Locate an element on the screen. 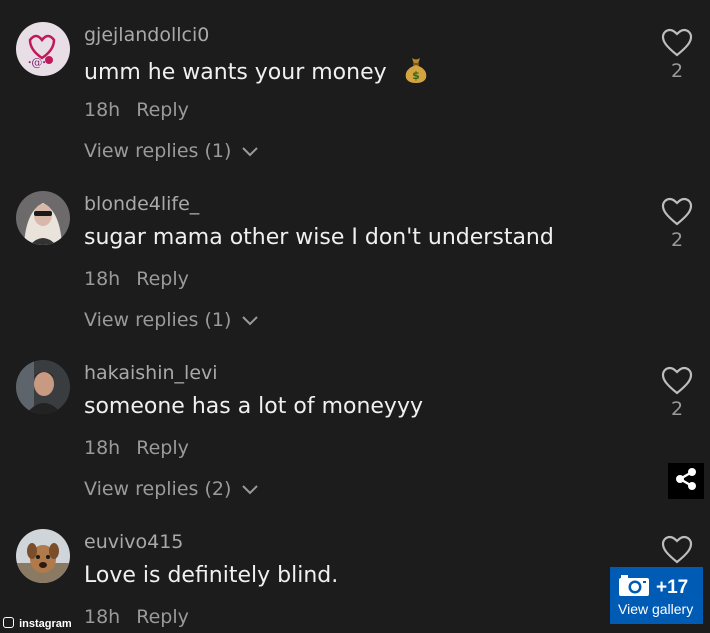  like-button is located at coordinates (677, 552).